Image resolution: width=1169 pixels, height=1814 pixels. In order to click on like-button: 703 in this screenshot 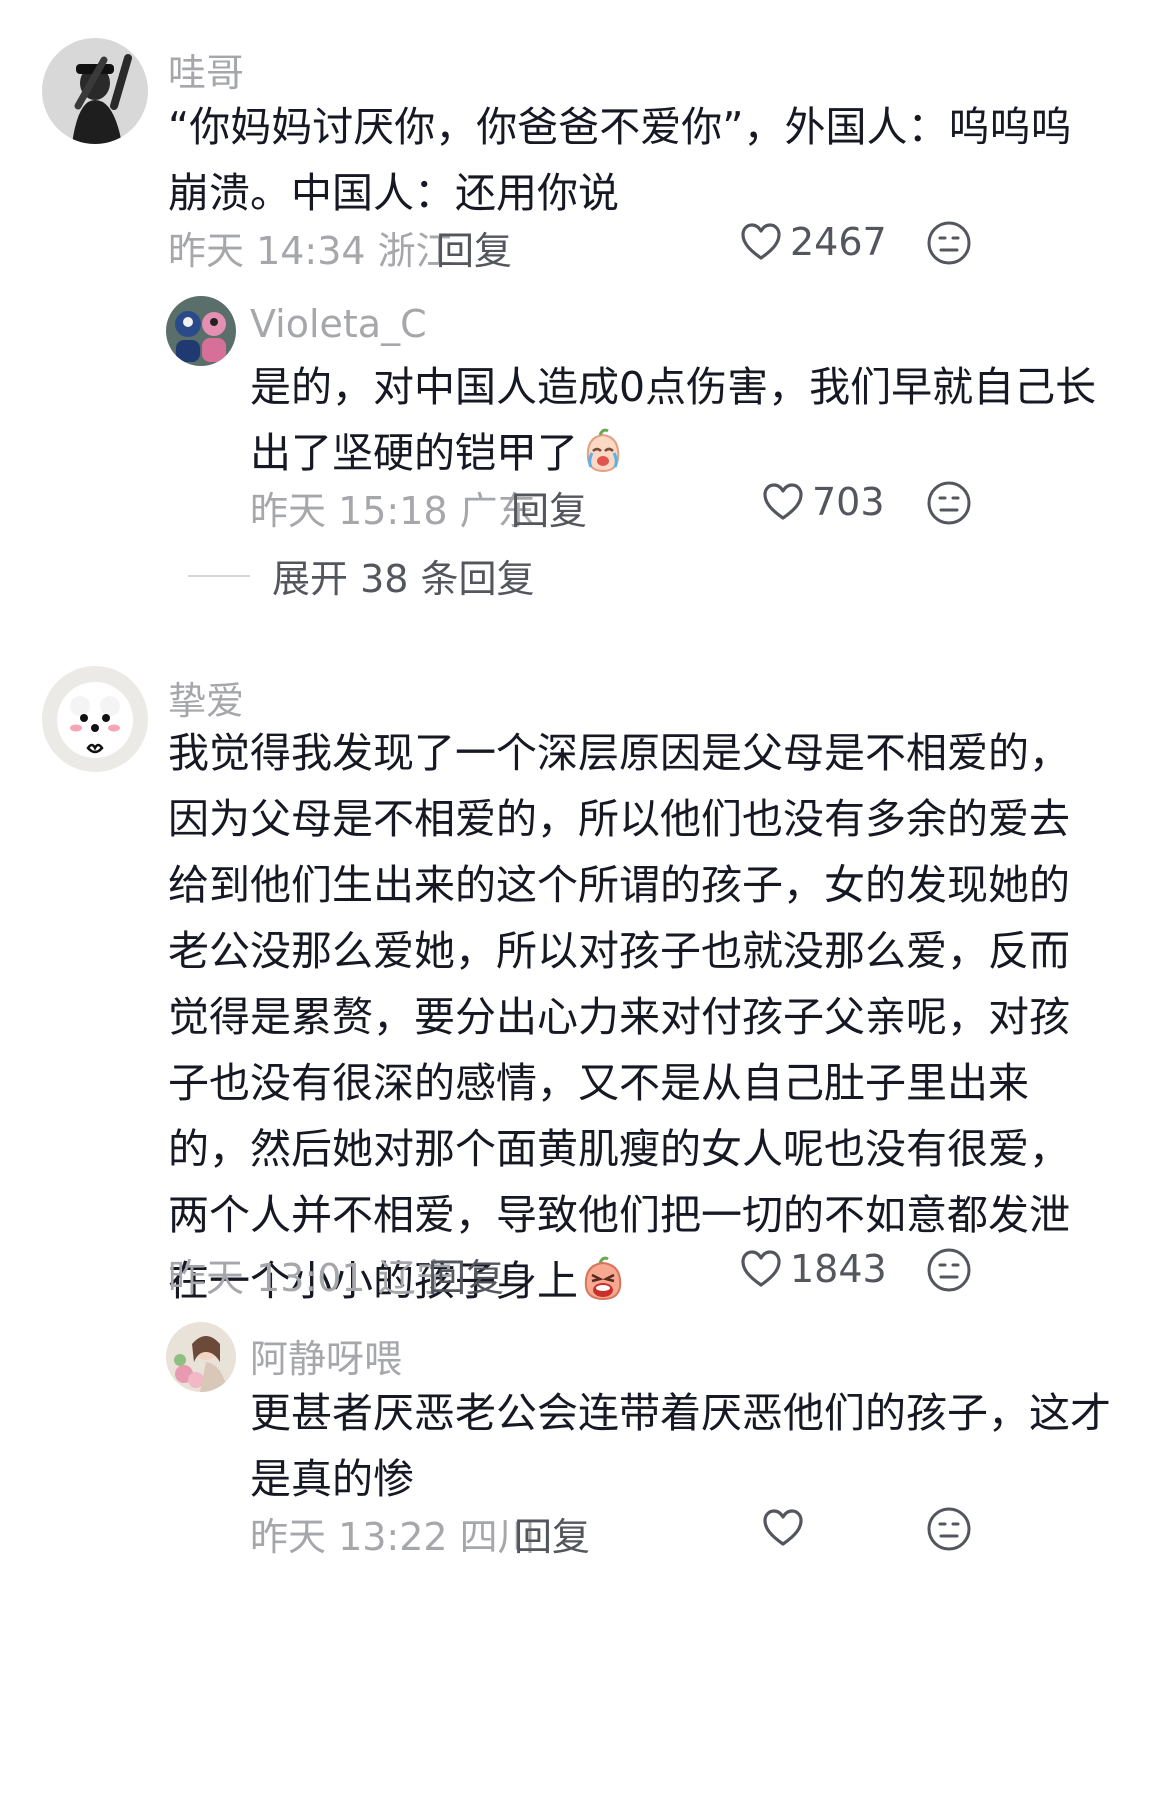, I will do `click(823, 502)`.